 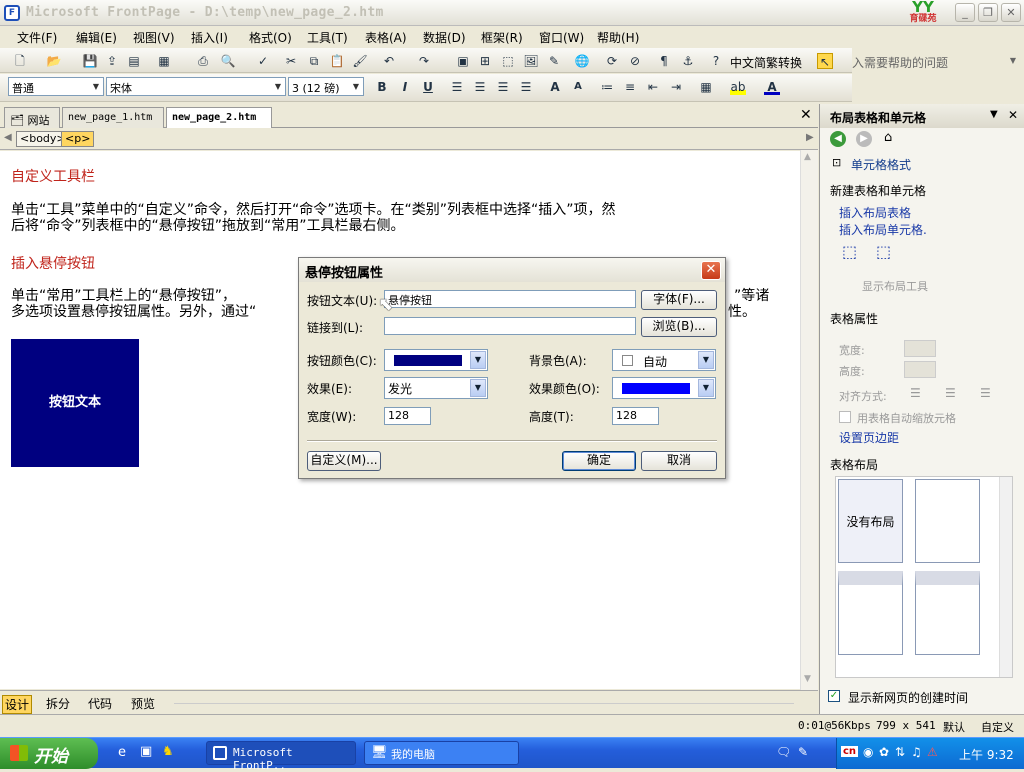 I want to click on tab-new-page-1: new_page_1.htm, so click(x=113, y=117).